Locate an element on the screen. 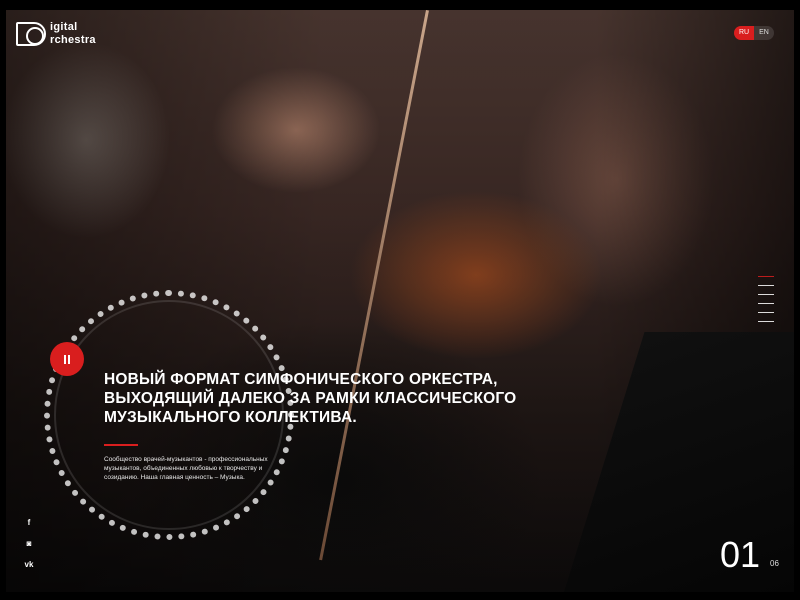 Image resolution: width=800 pixels, height=600 pixels. lang-en: EN is located at coordinates (764, 33).